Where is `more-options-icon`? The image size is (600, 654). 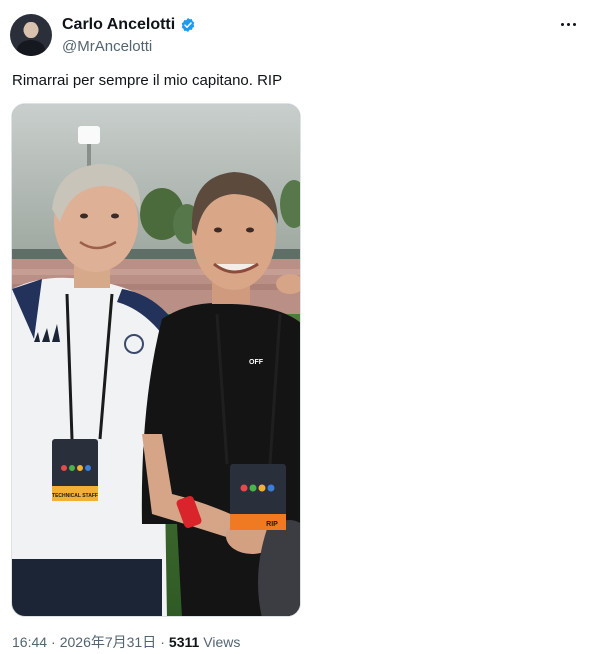
more-options-icon is located at coordinates (568, 24).